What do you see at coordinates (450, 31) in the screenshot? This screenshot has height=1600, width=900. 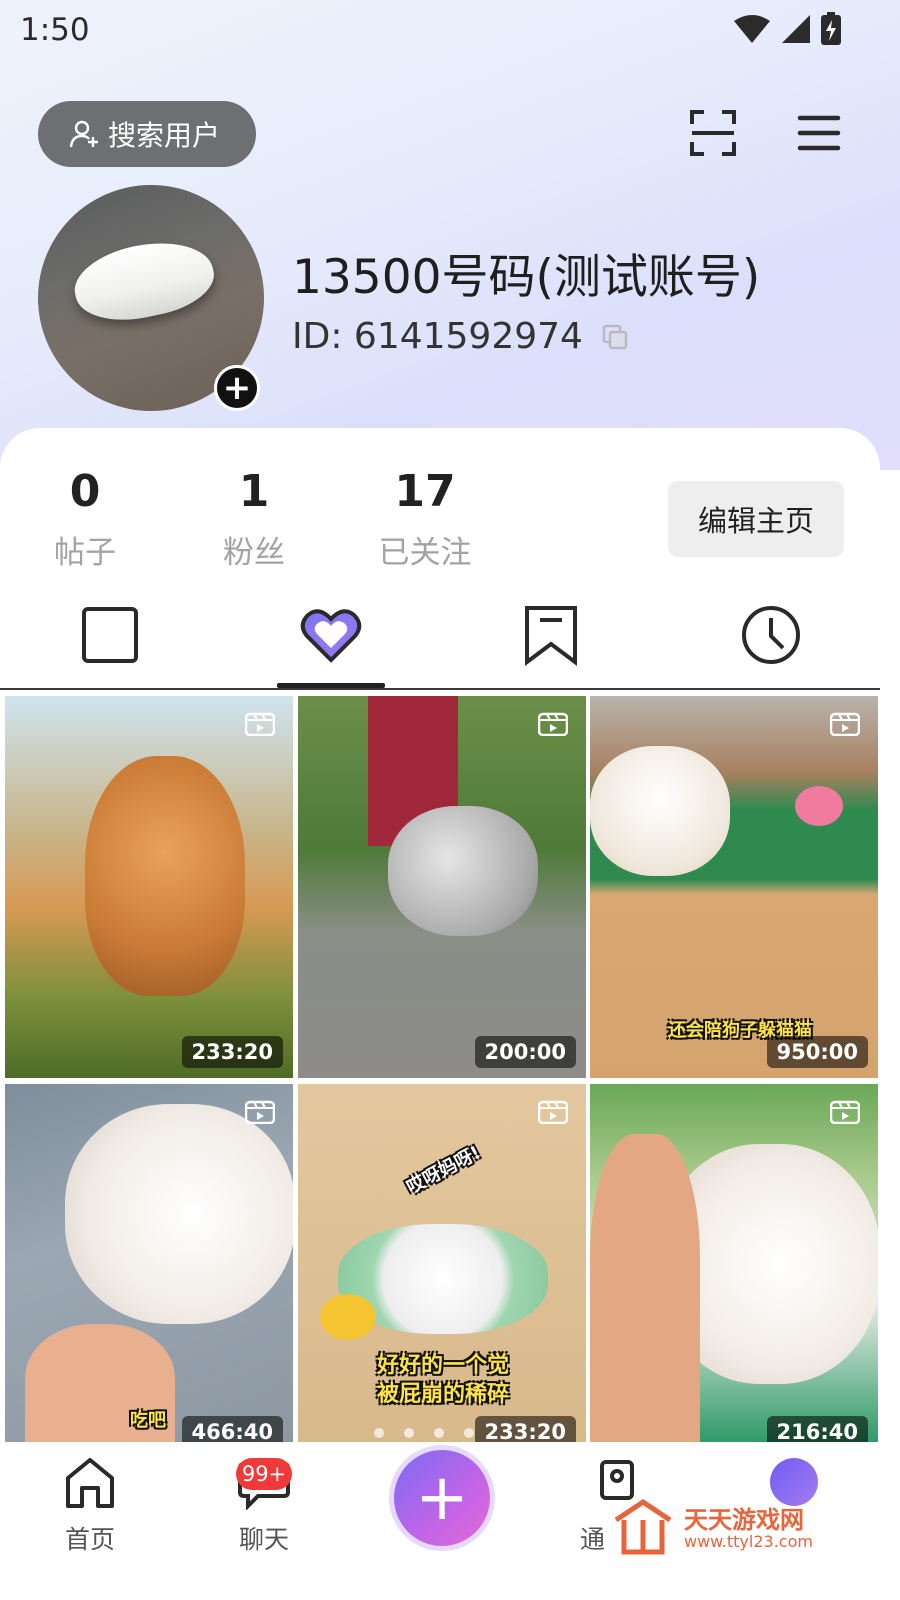 I see `status-bar: 1:50` at bounding box center [450, 31].